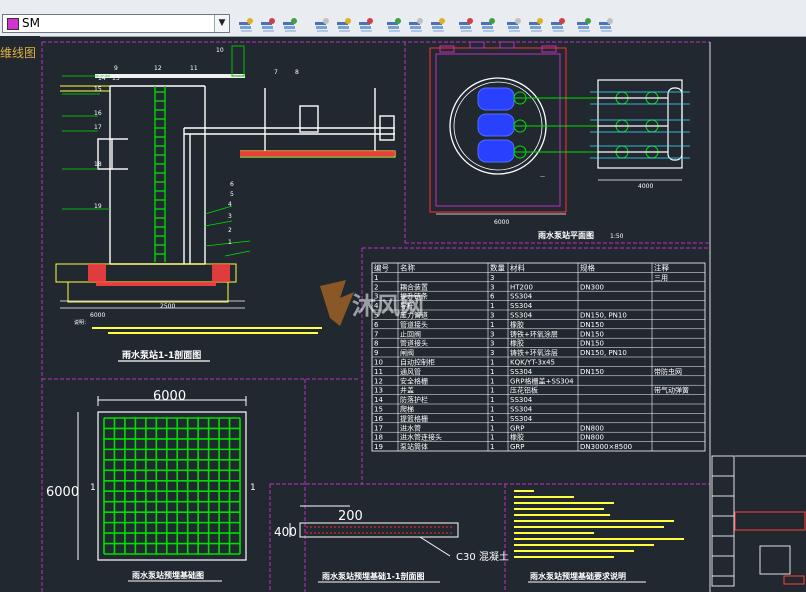  I want to click on layer-unlock-icon, so click(416, 25).